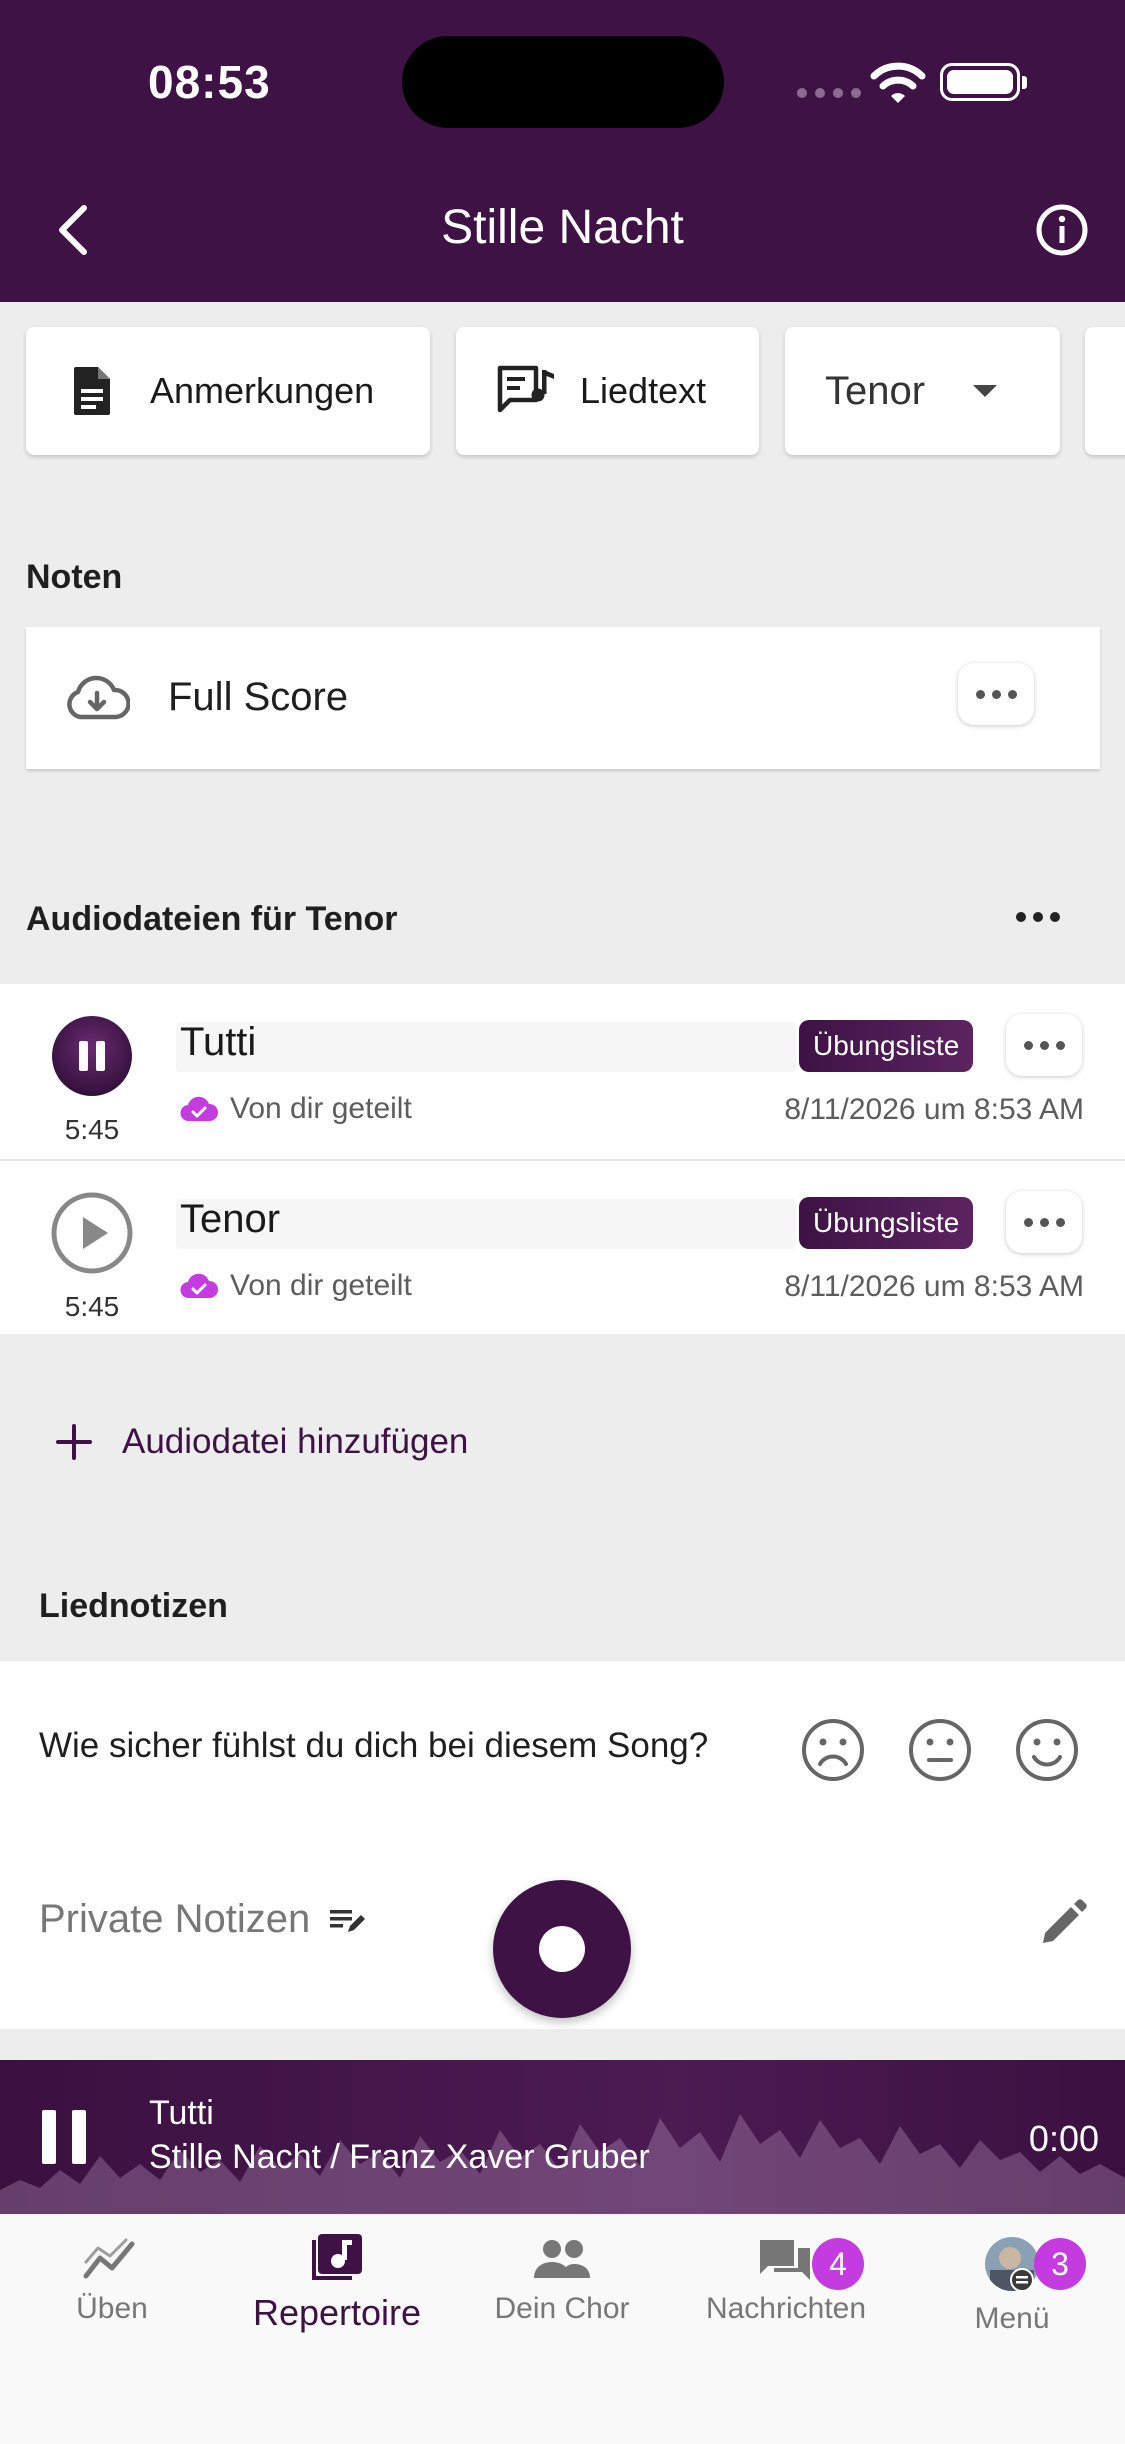  I want to click on voice-select: Tenor, so click(922, 391).